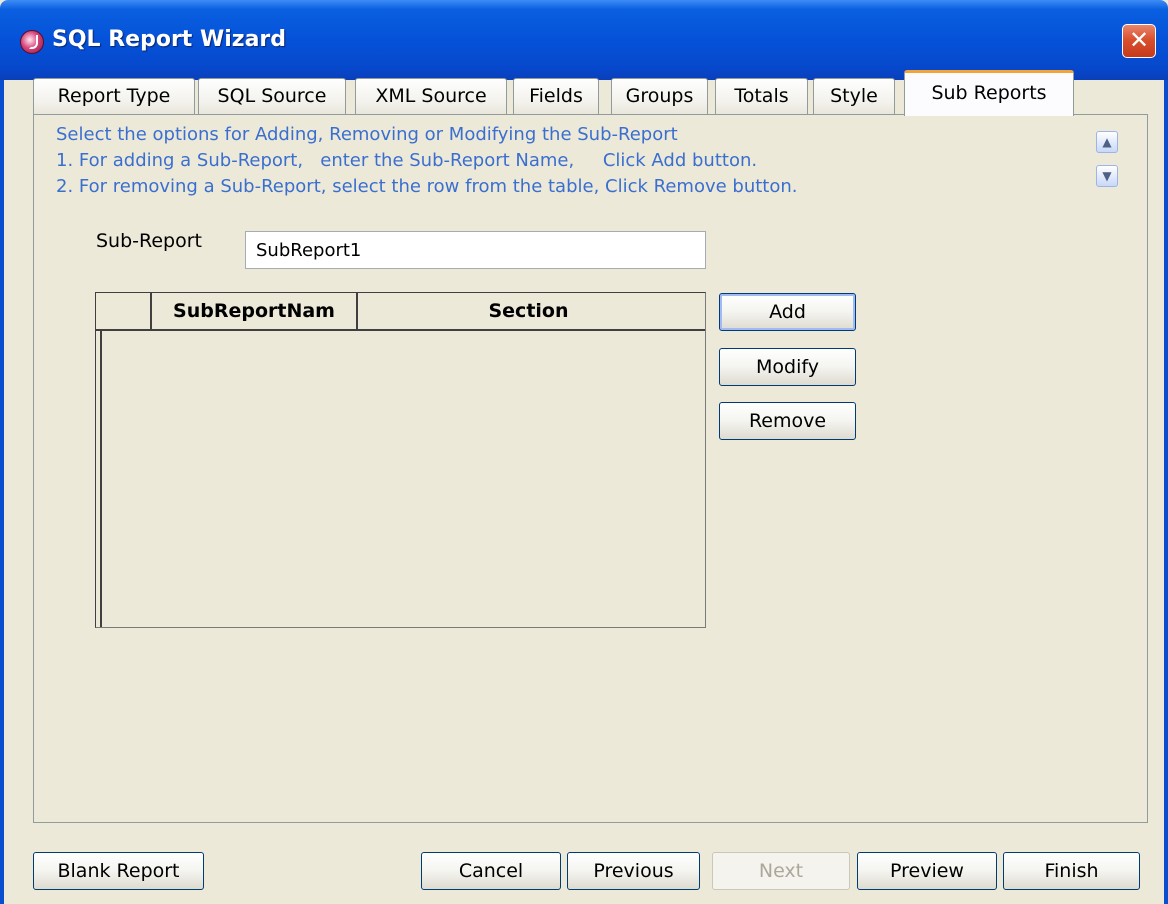 This screenshot has width=1168, height=904. What do you see at coordinates (169, 39) in the screenshot?
I see `window-title: SQL Report Wizard` at bounding box center [169, 39].